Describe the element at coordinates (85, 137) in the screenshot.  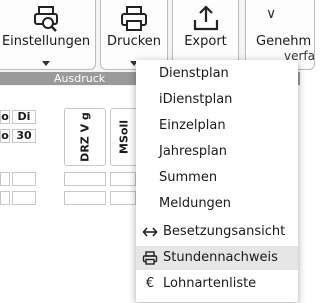
I see `column-header-drz: DRZ V g` at that location.